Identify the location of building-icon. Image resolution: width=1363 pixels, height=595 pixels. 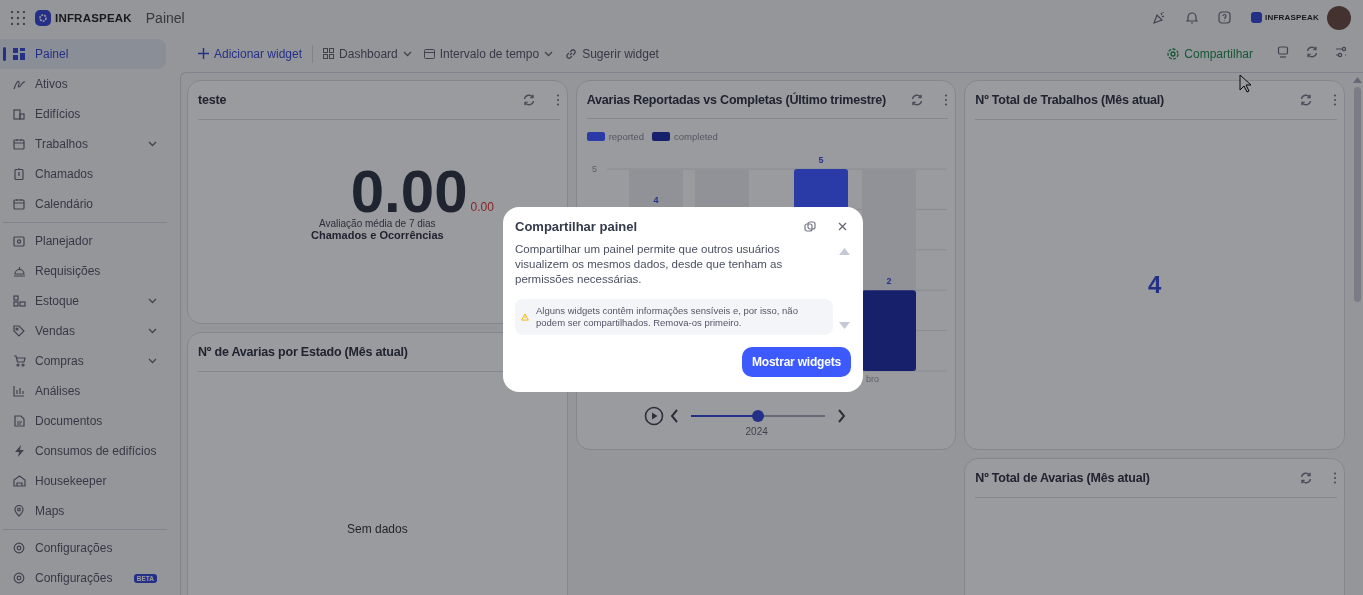
(19, 114).